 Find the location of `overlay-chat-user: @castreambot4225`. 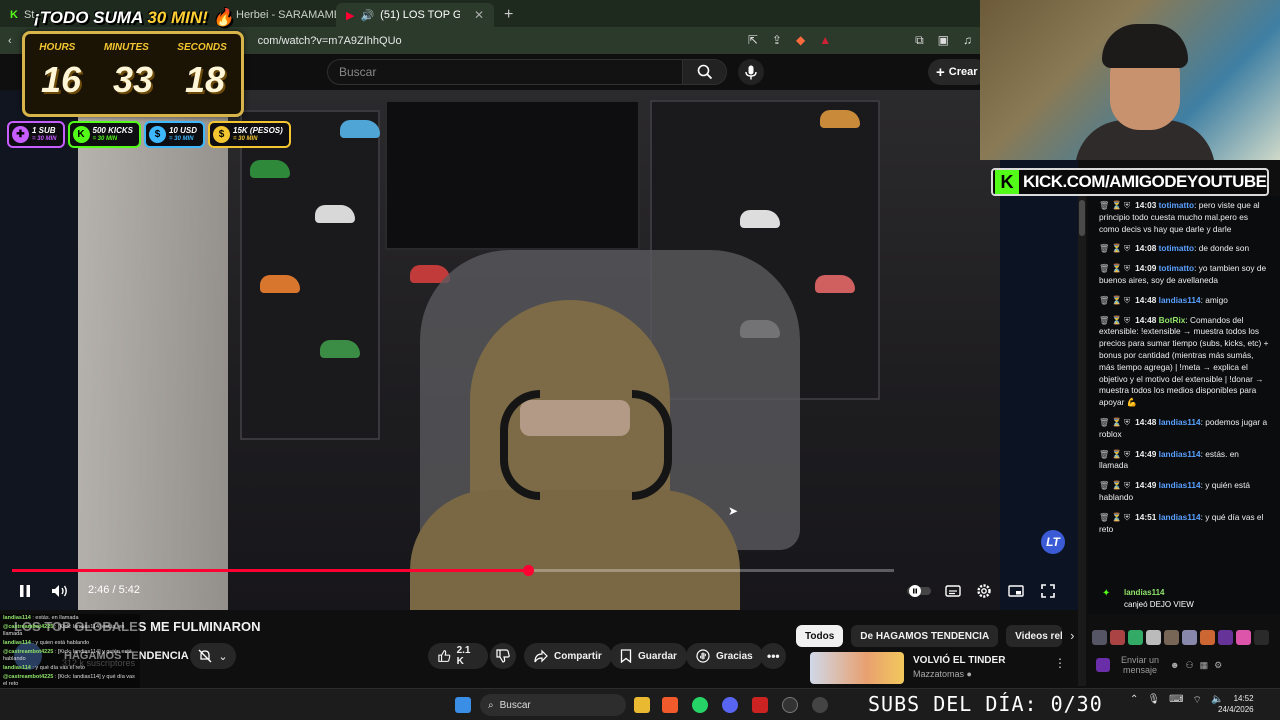

overlay-chat-user: @castreambot4225 is located at coordinates (28, 652).